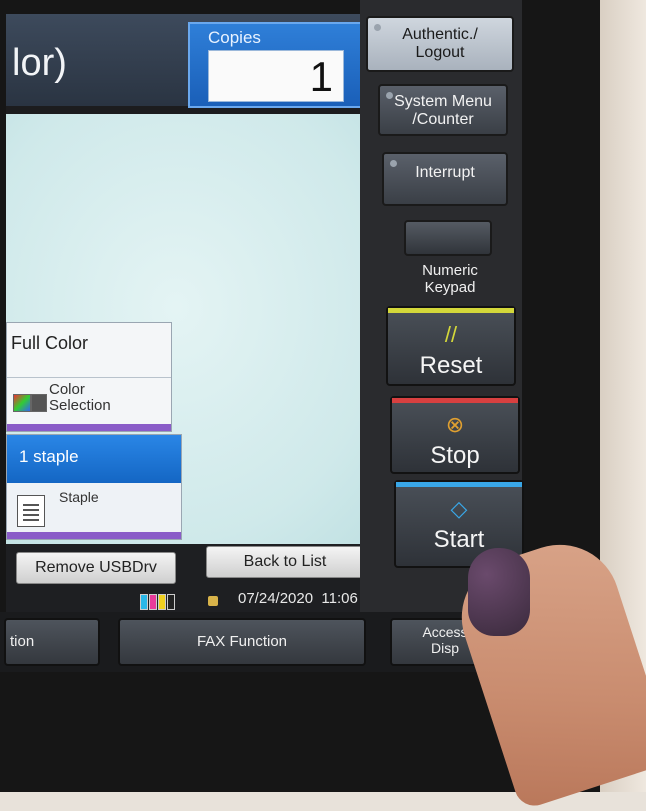 The height and width of the screenshot is (811, 646). I want to click on remove-usb-button: Remove USBDrv, so click(96, 568).